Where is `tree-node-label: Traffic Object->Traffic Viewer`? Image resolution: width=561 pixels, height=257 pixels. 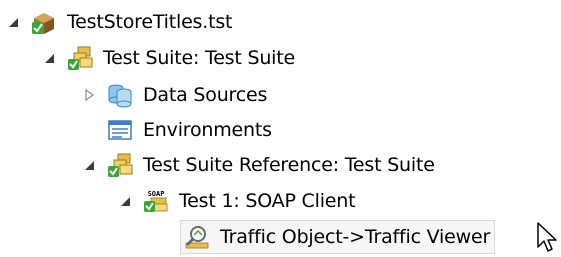
tree-node-label: Traffic Object->Traffic Viewer is located at coordinates (355, 237).